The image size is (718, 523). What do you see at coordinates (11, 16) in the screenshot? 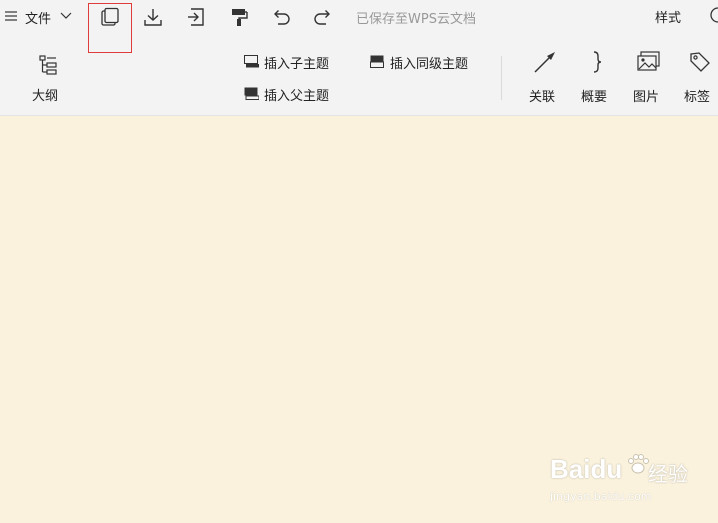
I see `hamburger-icon` at bounding box center [11, 16].